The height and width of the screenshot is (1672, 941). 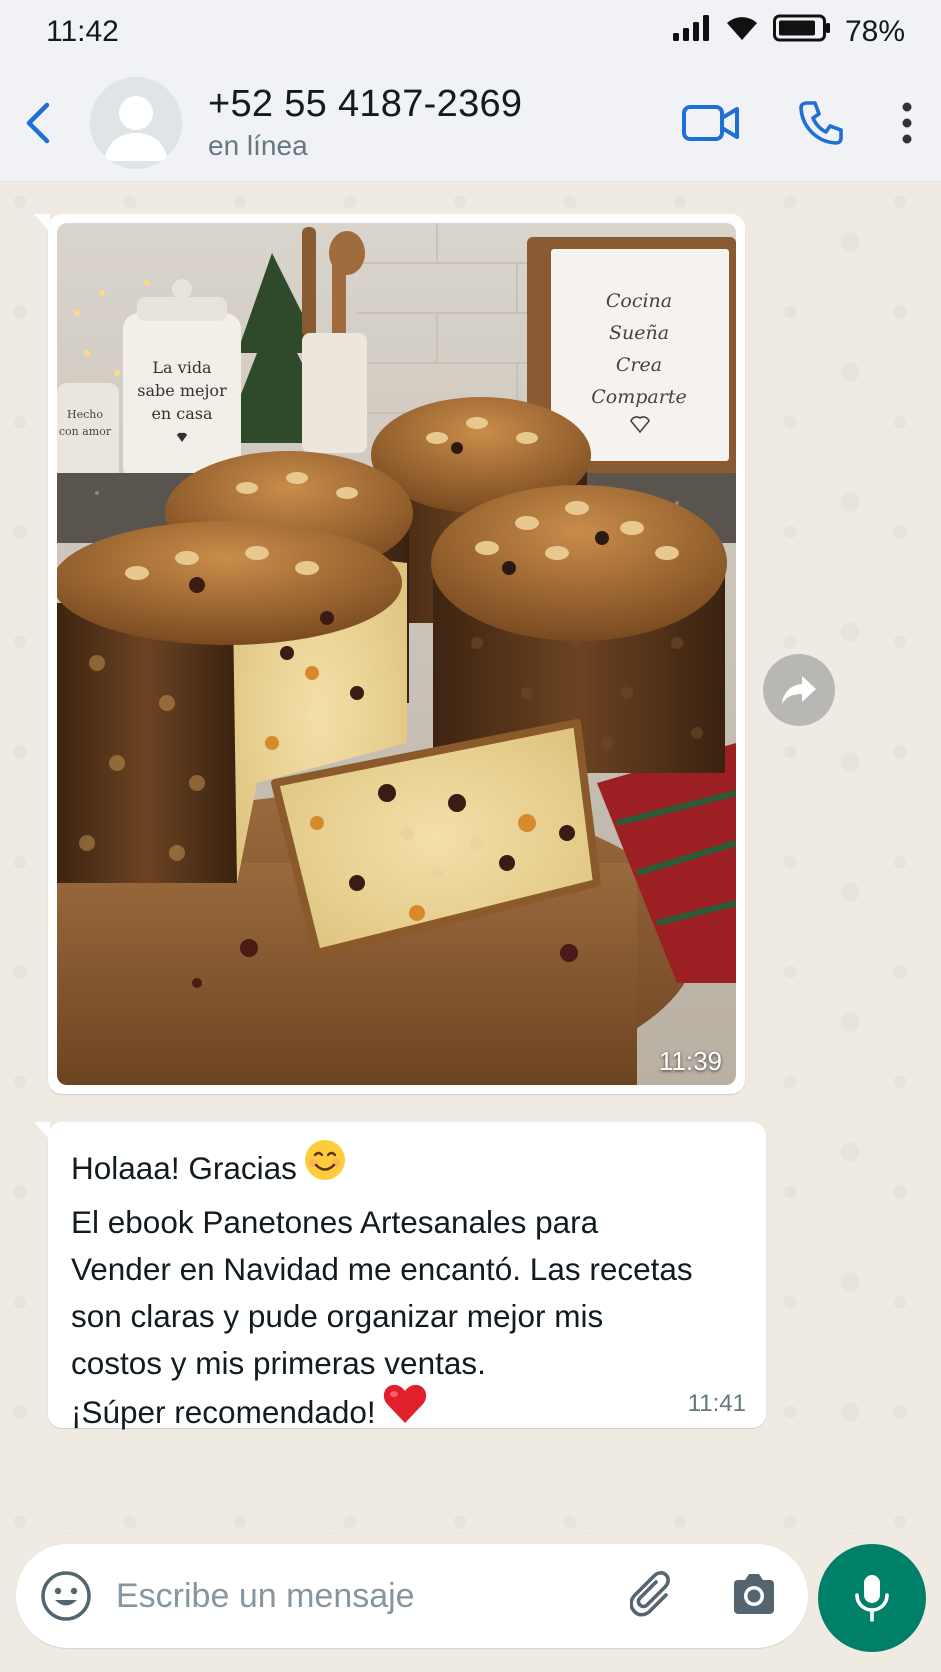 What do you see at coordinates (711, 123) in the screenshot?
I see `video-call-icon` at bounding box center [711, 123].